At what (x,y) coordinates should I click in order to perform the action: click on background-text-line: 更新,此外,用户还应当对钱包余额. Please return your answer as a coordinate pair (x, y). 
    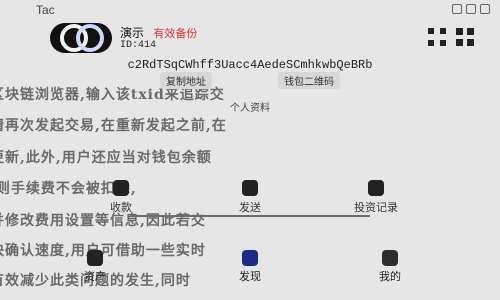
    Looking at the image, I should click on (106, 158).